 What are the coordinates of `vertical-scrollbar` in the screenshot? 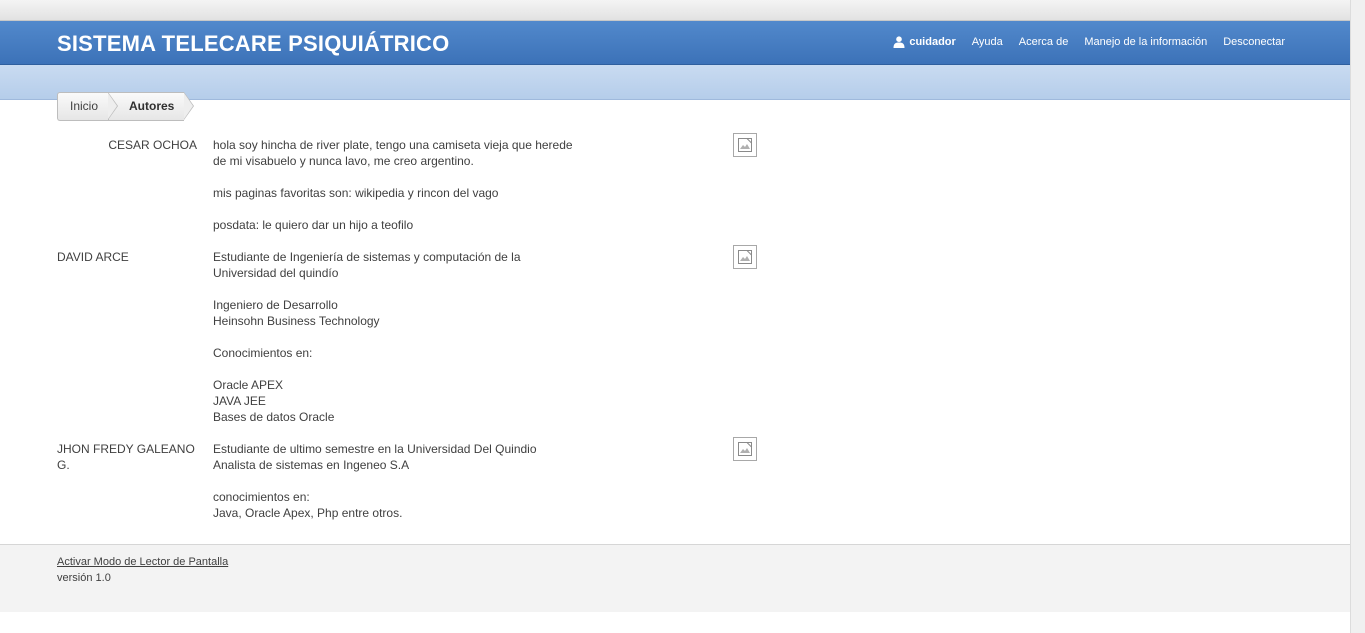 It's located at (1357, 316).